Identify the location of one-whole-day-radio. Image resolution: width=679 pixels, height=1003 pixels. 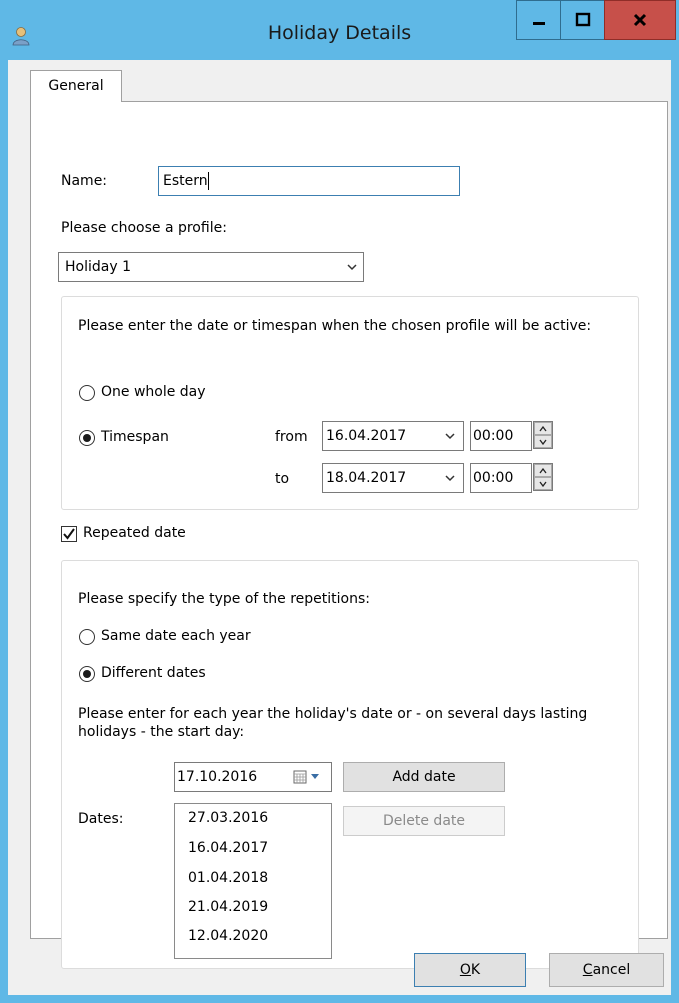
(87, 393).